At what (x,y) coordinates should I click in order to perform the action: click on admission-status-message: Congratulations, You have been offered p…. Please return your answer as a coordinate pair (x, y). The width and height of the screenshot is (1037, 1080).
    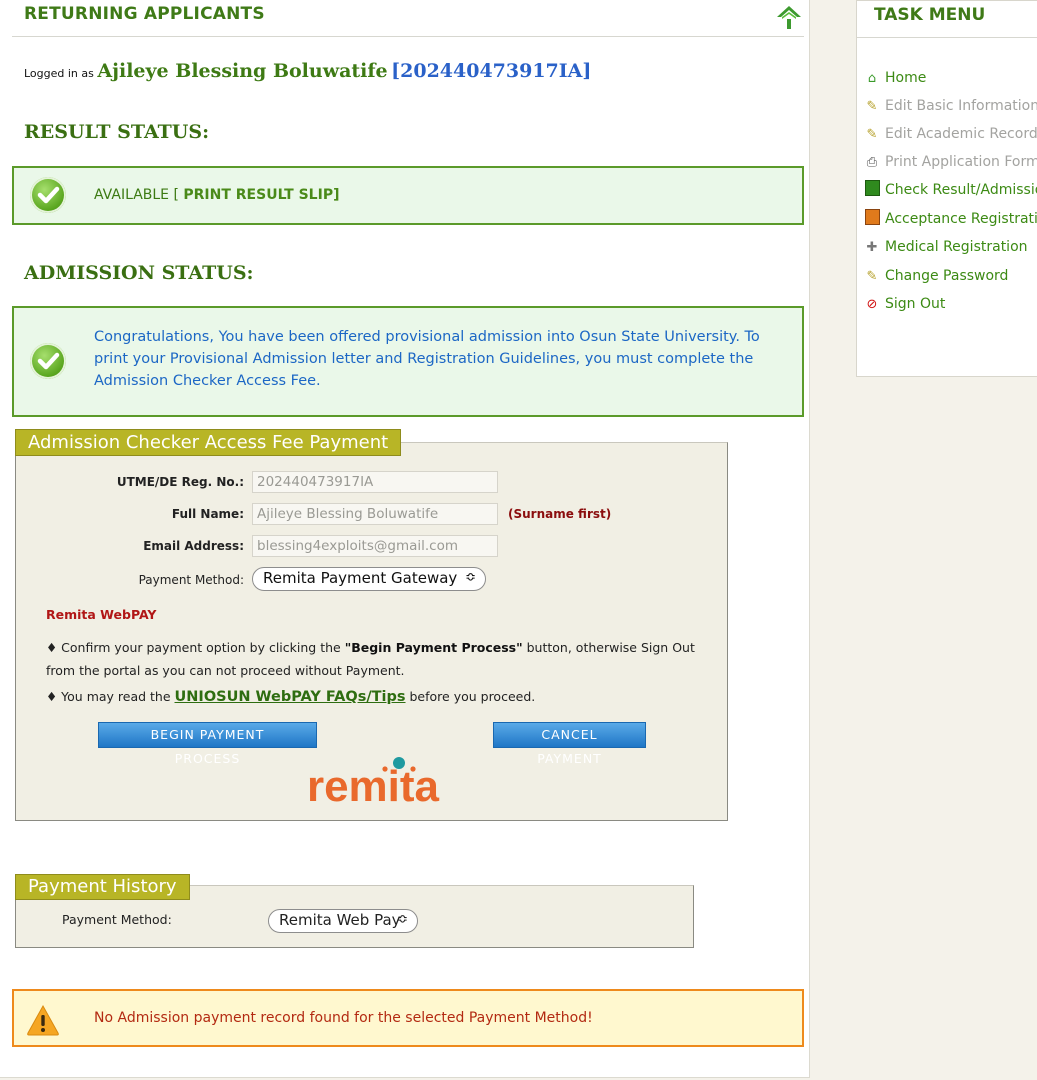
    Looking at the image, I should click on (427, 359).